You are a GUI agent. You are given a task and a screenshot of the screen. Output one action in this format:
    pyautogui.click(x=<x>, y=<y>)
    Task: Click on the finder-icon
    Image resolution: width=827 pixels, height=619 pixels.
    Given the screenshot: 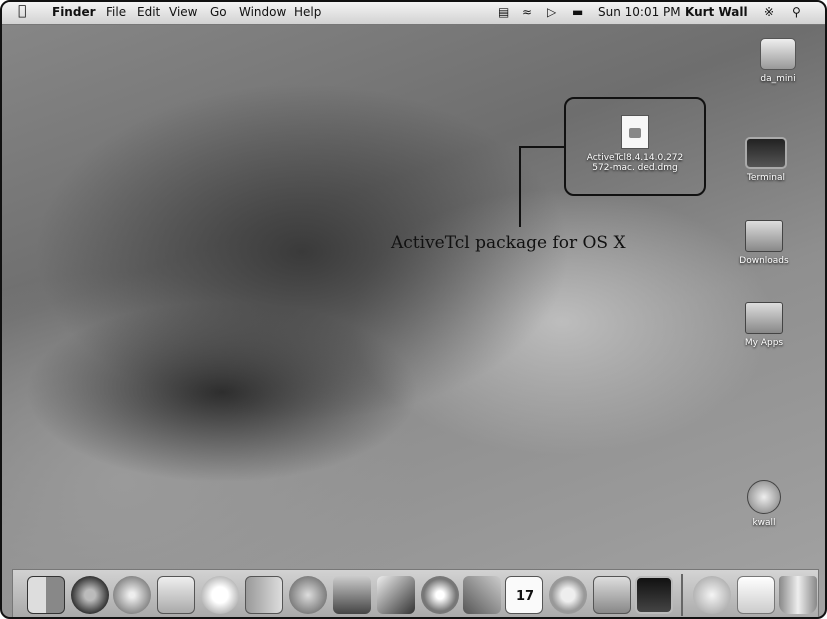 What is the action you would take?
    pyautogui.click(x=46, y=595)
    